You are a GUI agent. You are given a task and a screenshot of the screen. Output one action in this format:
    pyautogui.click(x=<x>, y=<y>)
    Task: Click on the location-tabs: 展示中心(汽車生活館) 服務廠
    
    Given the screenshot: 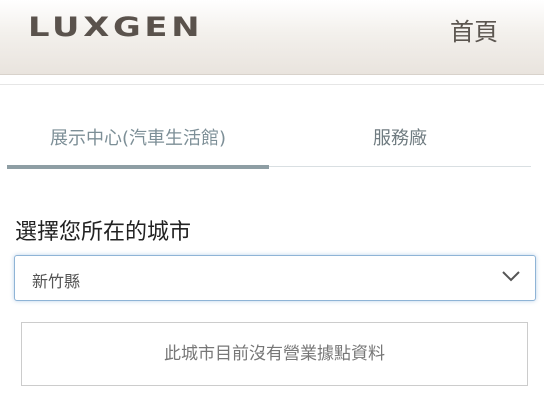 What is the action you would take?
    pyautogui.click(x=269, y=140)
    